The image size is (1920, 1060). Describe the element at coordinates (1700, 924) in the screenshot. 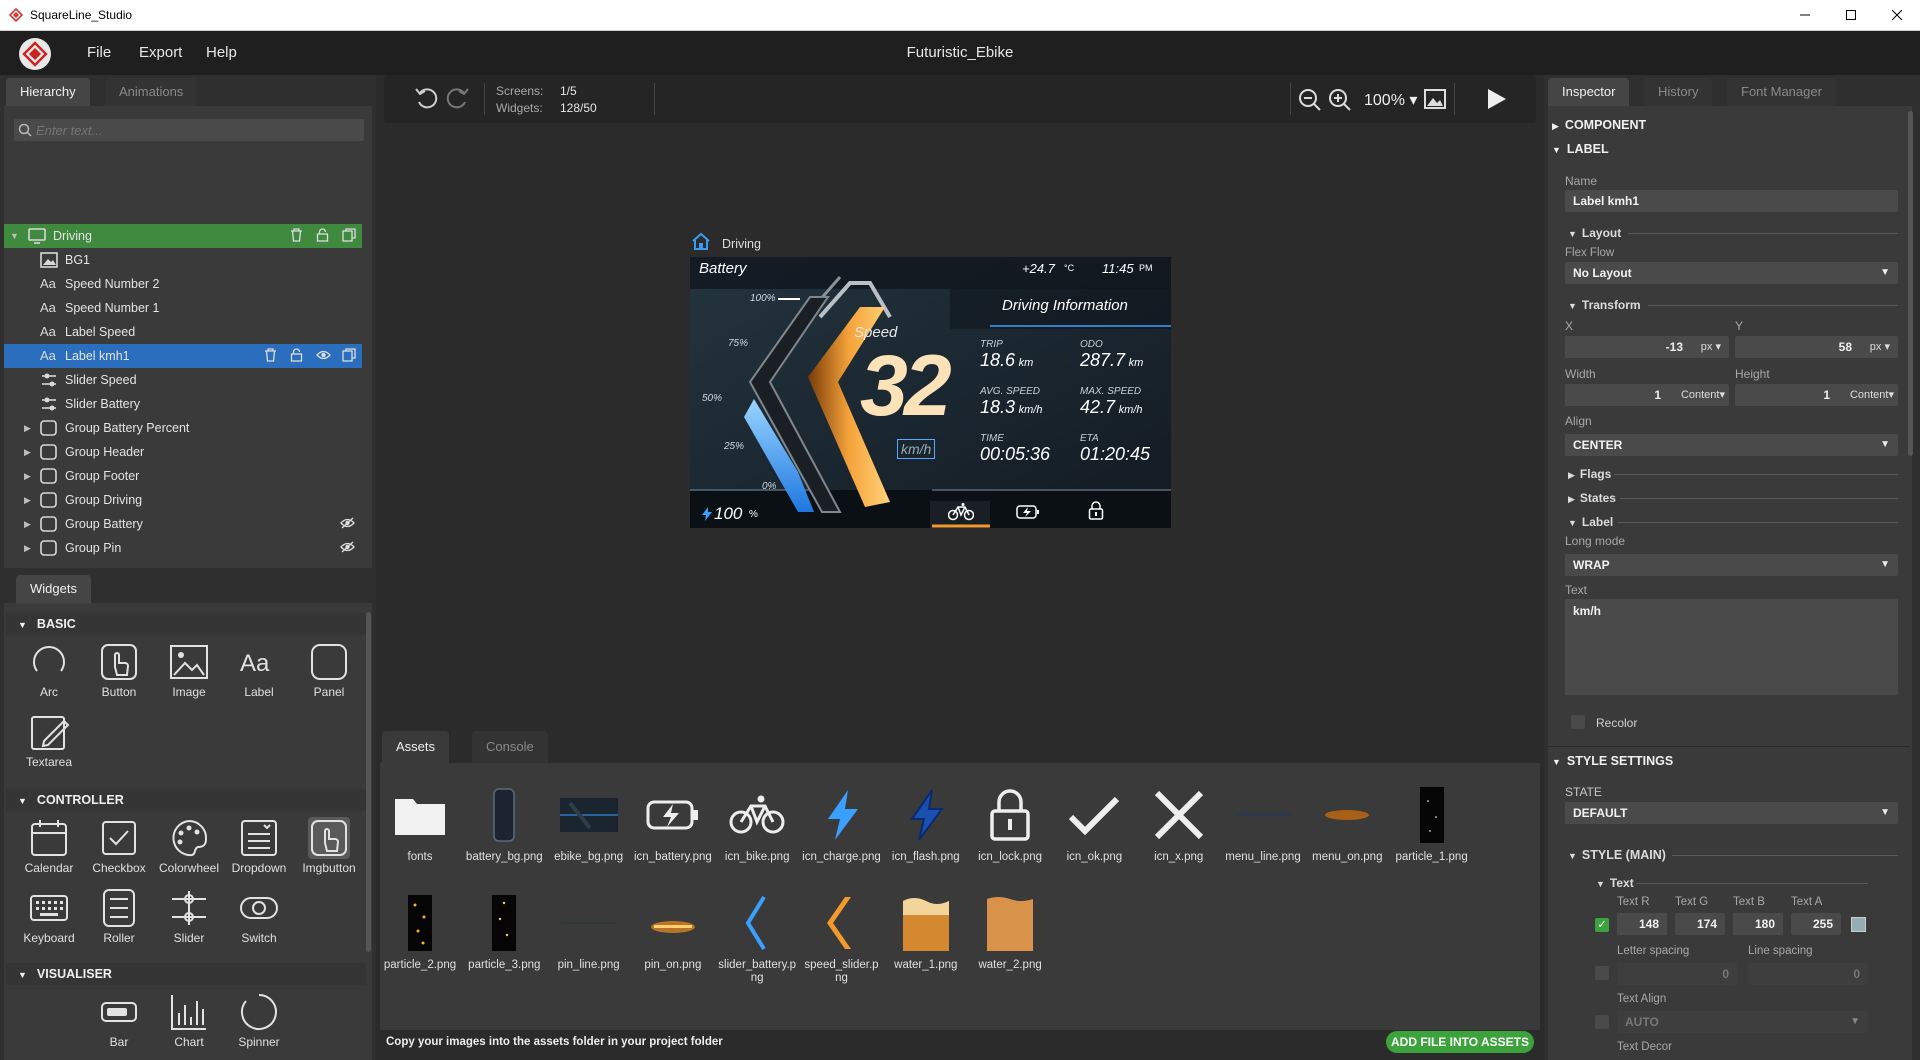

I see `rgba-field-g: 174` at that location.